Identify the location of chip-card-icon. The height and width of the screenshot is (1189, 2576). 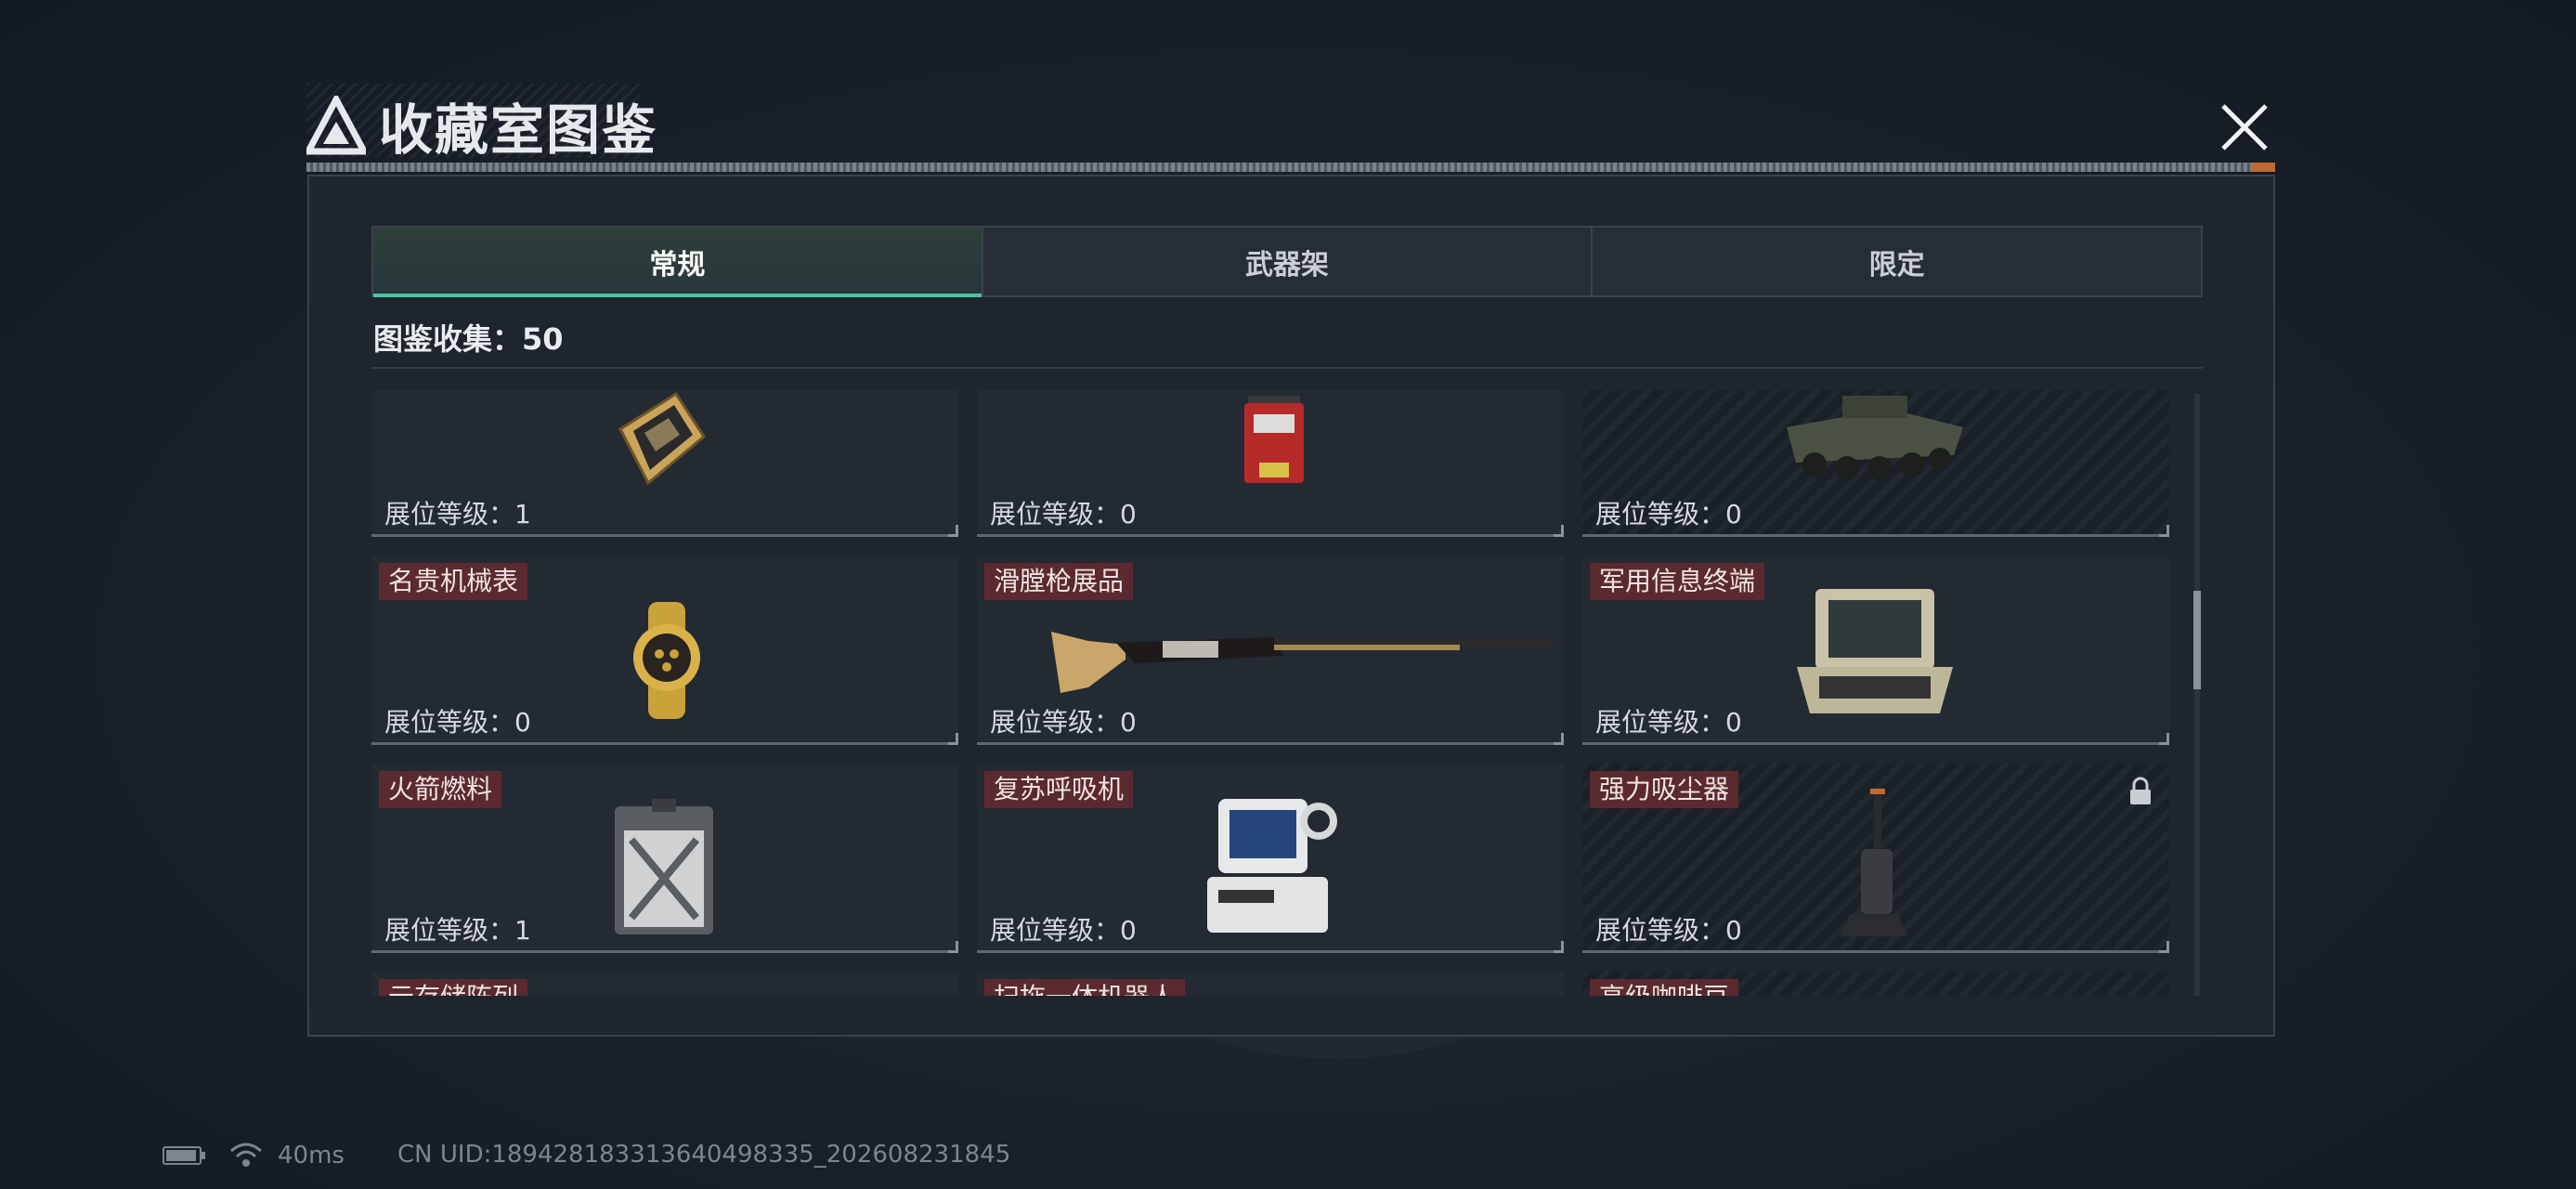
(662, 439).